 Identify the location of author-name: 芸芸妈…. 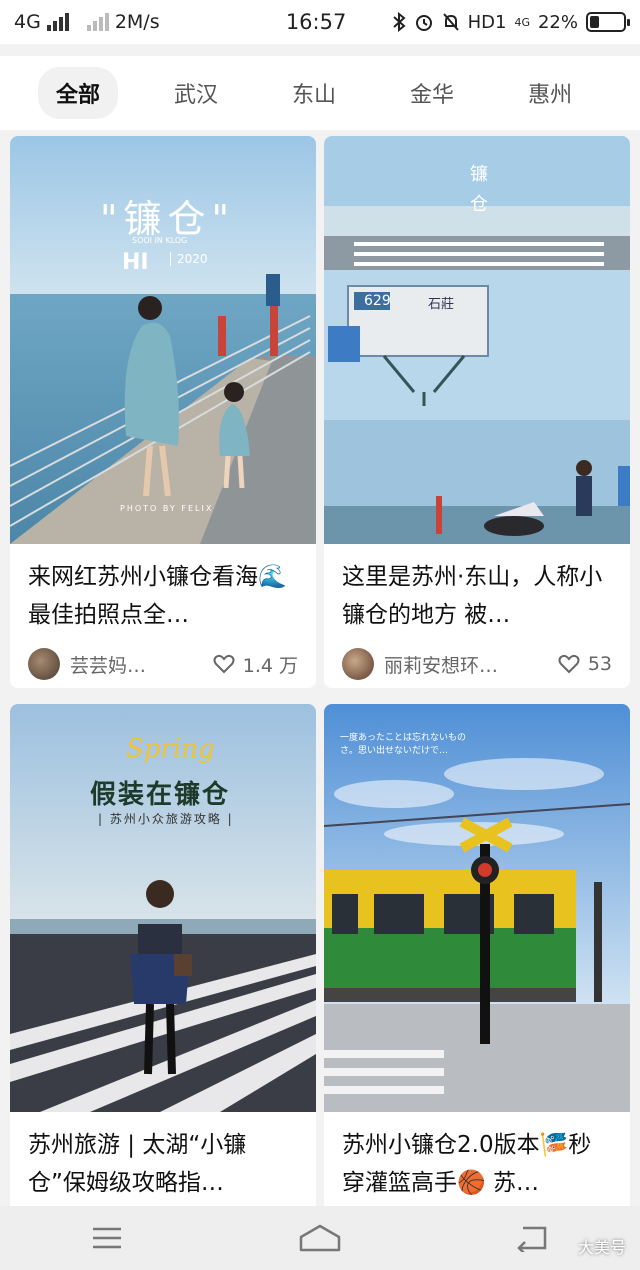
(141, 664).